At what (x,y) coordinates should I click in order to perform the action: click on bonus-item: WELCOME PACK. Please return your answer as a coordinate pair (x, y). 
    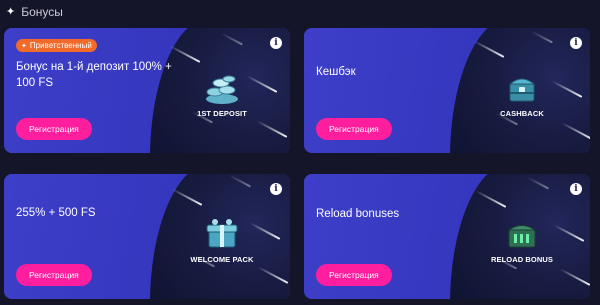
    Looking at the image, I should click on (222, 240).